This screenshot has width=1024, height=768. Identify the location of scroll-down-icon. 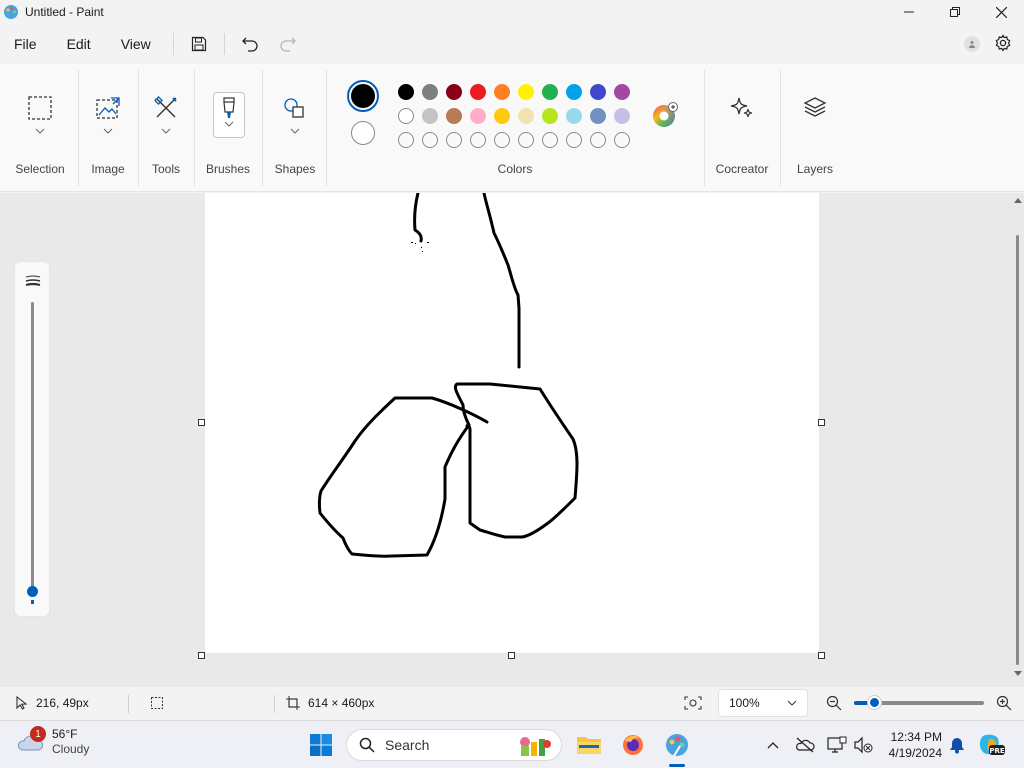
(1018, 674).